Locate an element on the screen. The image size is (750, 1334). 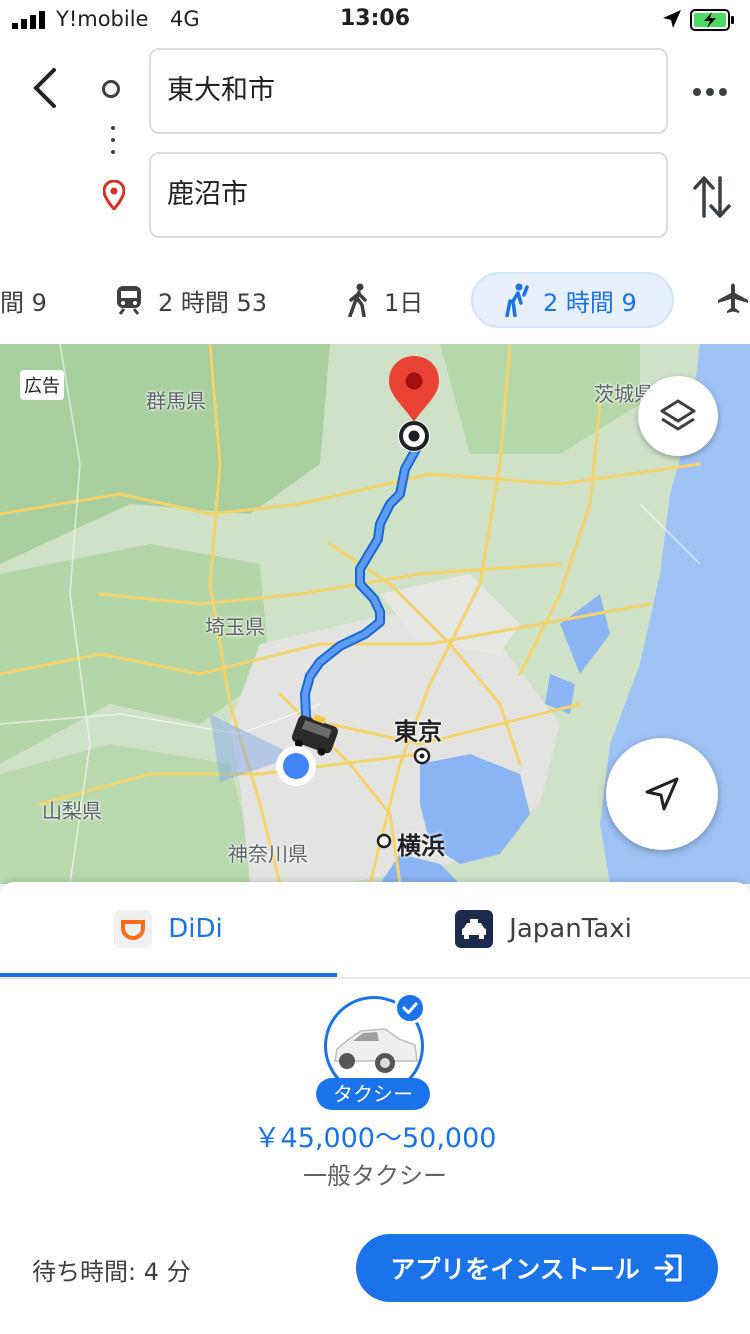
tab-flight is located at coordinates (733, 300).